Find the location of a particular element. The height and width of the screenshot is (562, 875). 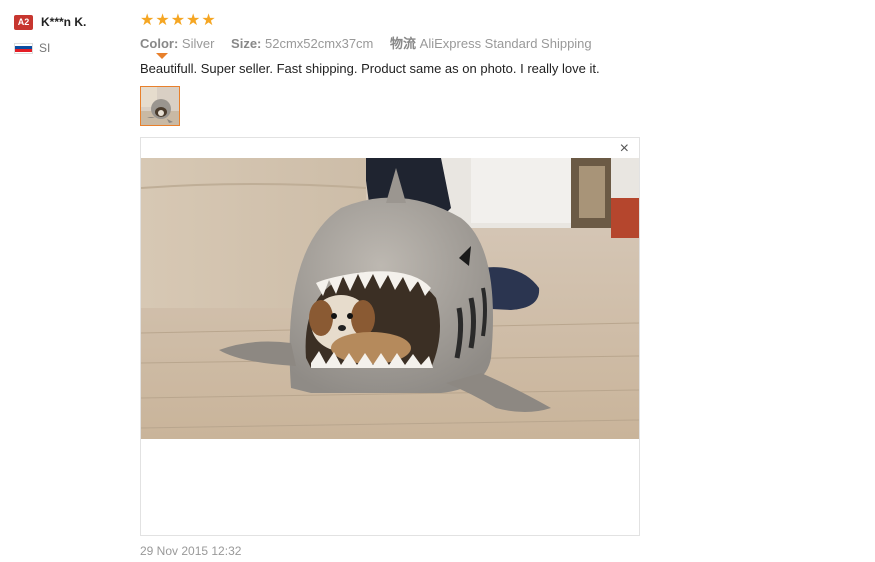

size-value: 52cmx52cmx37cm is located at coordinates (319, 43).